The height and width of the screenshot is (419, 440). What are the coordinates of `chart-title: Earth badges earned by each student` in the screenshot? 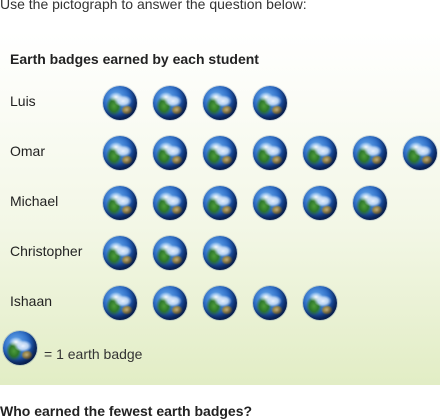 It's located at (134, 59).